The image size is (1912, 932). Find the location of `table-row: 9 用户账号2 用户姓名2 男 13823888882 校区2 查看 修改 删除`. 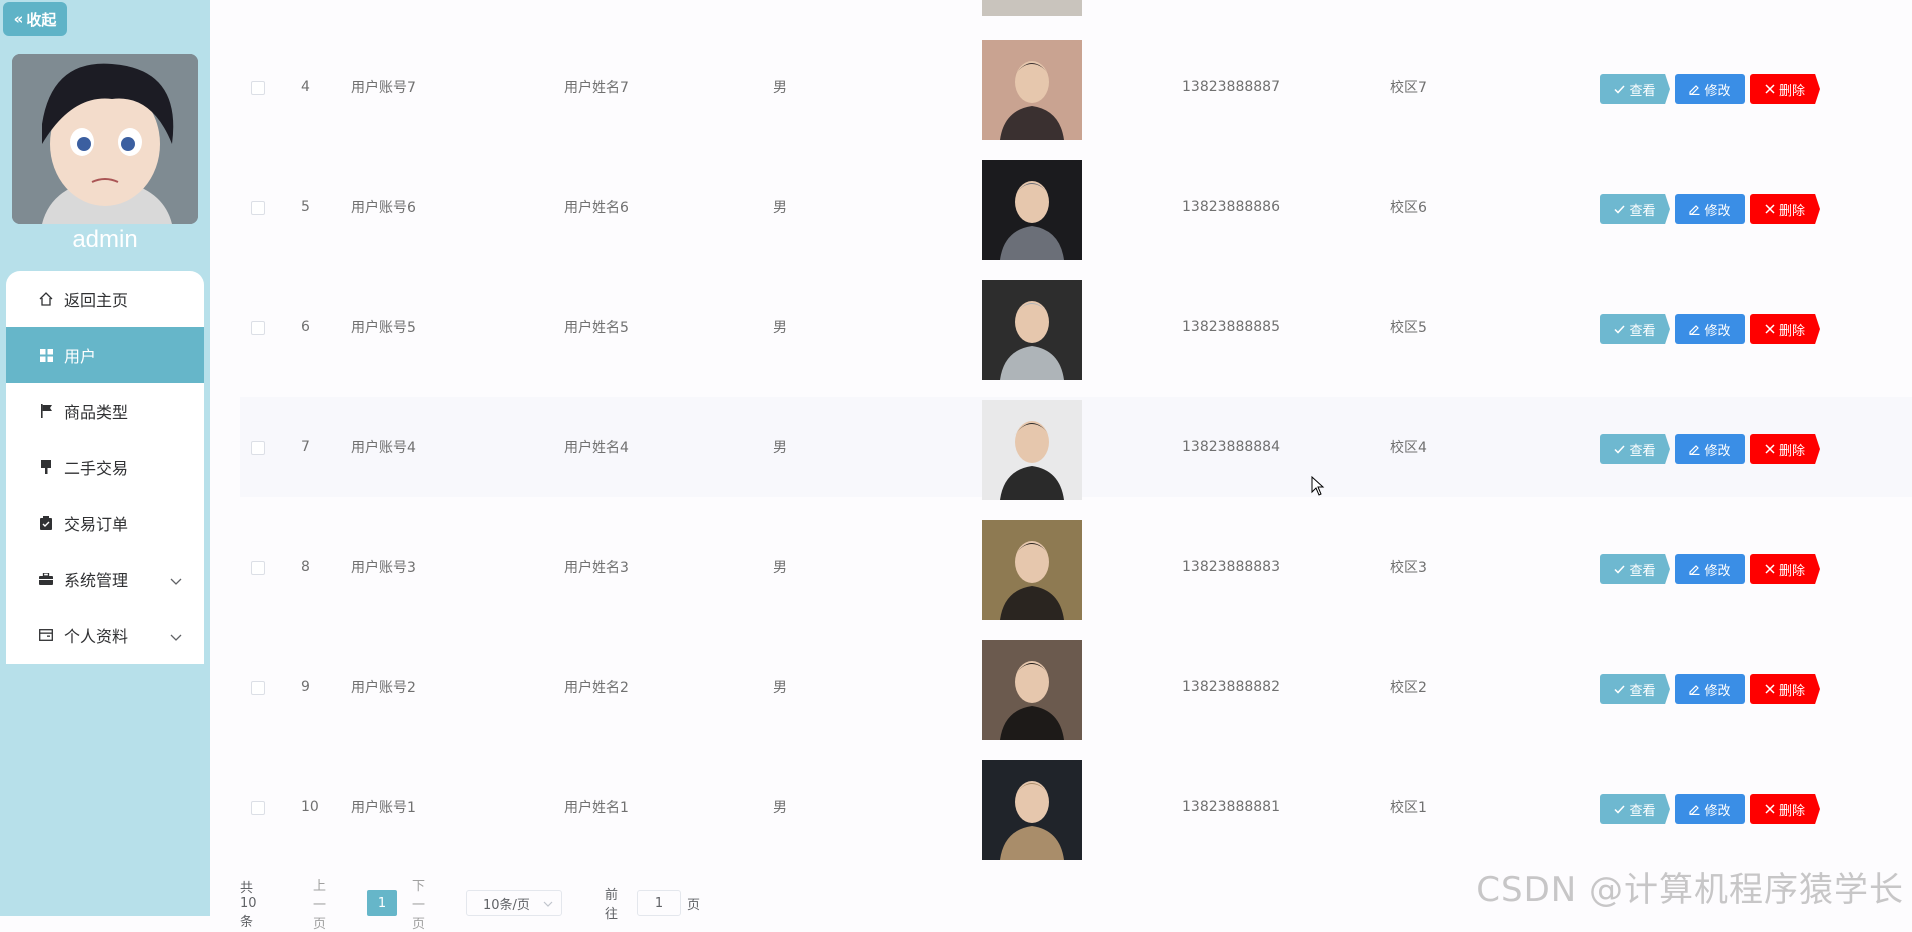

table-row: 9 用户账号2 用户姓名2 男 13823888882 校区2 查看 修改 删除 is located at coordinates (1076, 688).